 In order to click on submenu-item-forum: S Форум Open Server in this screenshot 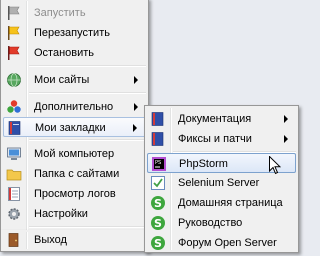, I will do `click(221, 243)`.